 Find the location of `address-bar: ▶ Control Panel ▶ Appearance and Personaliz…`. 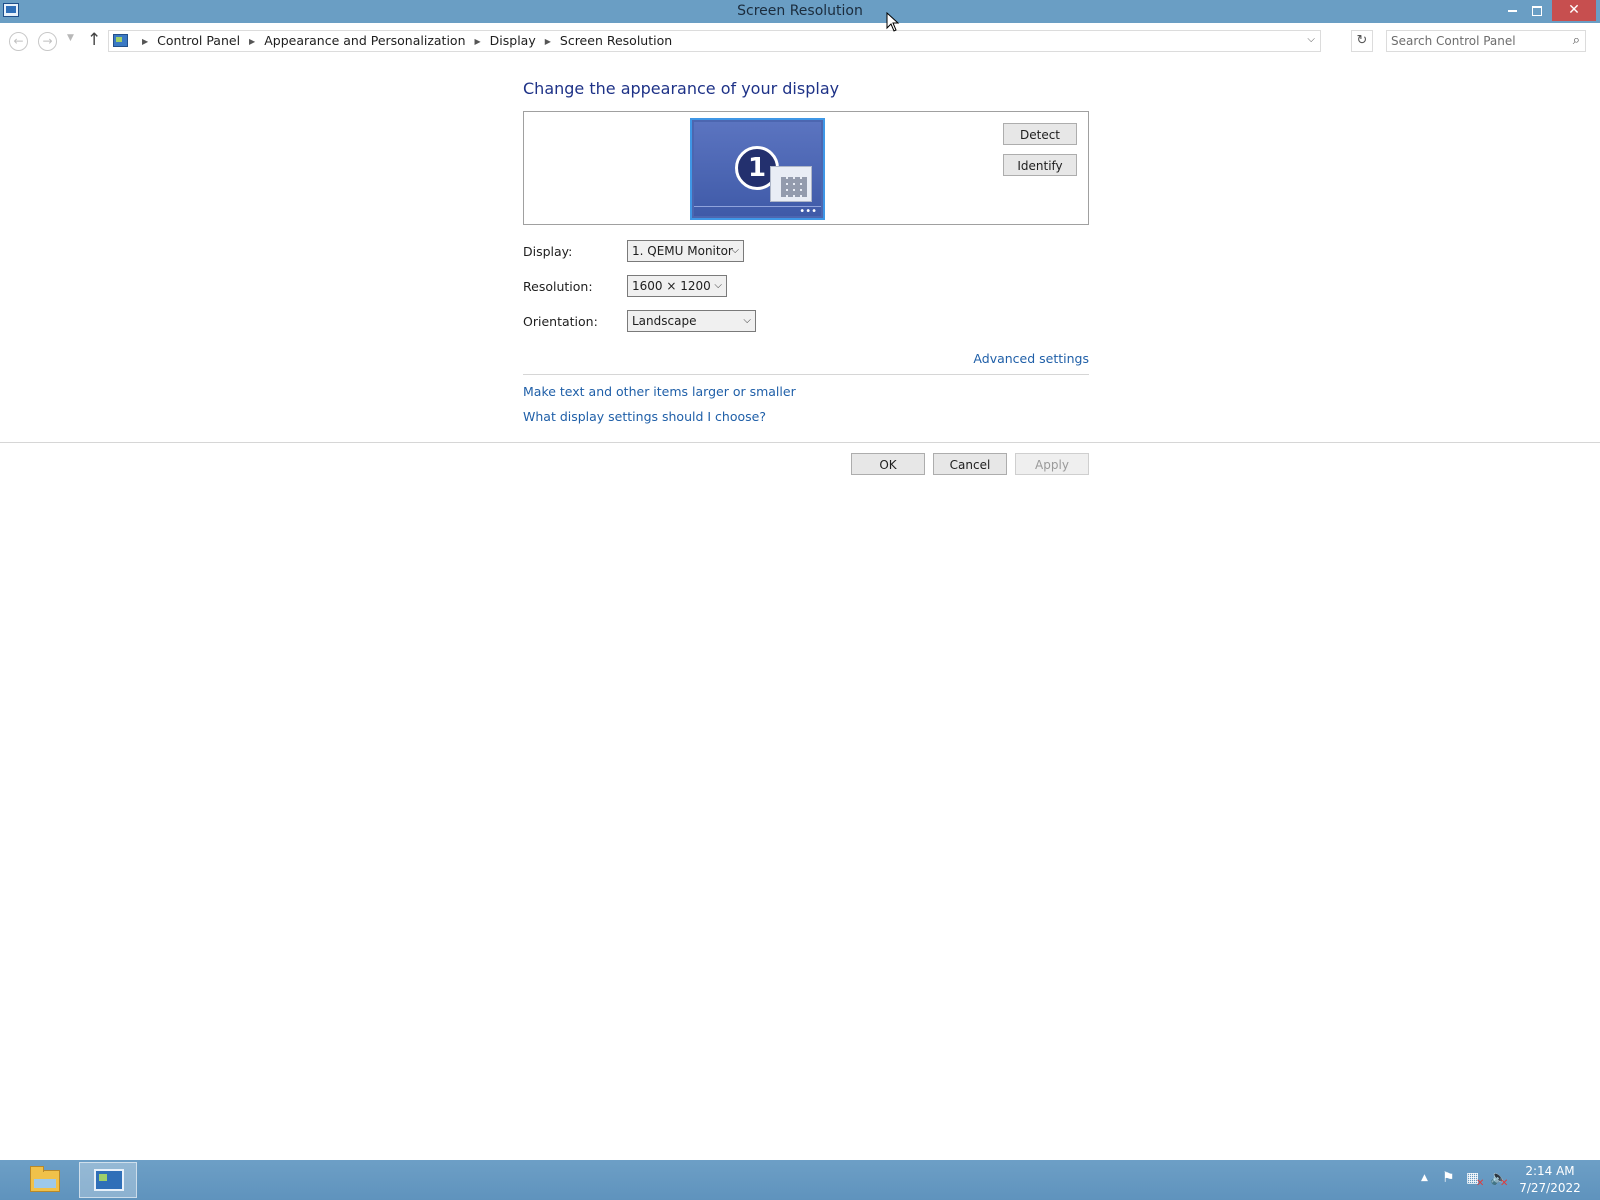

address-bar: ▶ Control Panel ▶ Appearance and Personaliz… is located at coordinates (714, 41).